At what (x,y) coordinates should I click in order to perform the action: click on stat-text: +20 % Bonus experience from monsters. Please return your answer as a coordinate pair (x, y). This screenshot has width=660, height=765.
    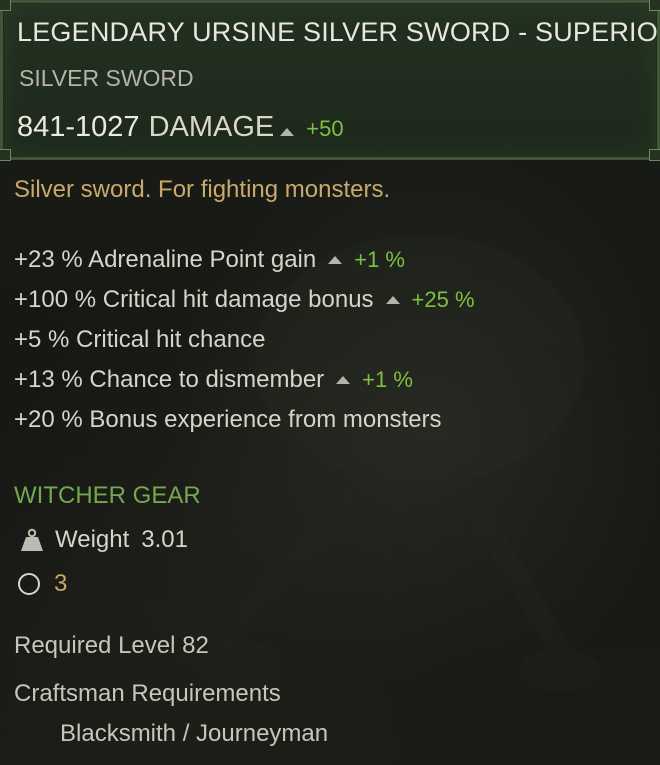
    Looking at the image, I should click on (228, 419).